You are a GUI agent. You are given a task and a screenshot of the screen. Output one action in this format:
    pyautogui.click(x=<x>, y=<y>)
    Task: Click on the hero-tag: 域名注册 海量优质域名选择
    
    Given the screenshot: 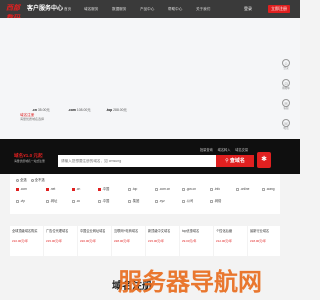 What is the action you would take?
    pyautogui.click(x=40, y=117)
    